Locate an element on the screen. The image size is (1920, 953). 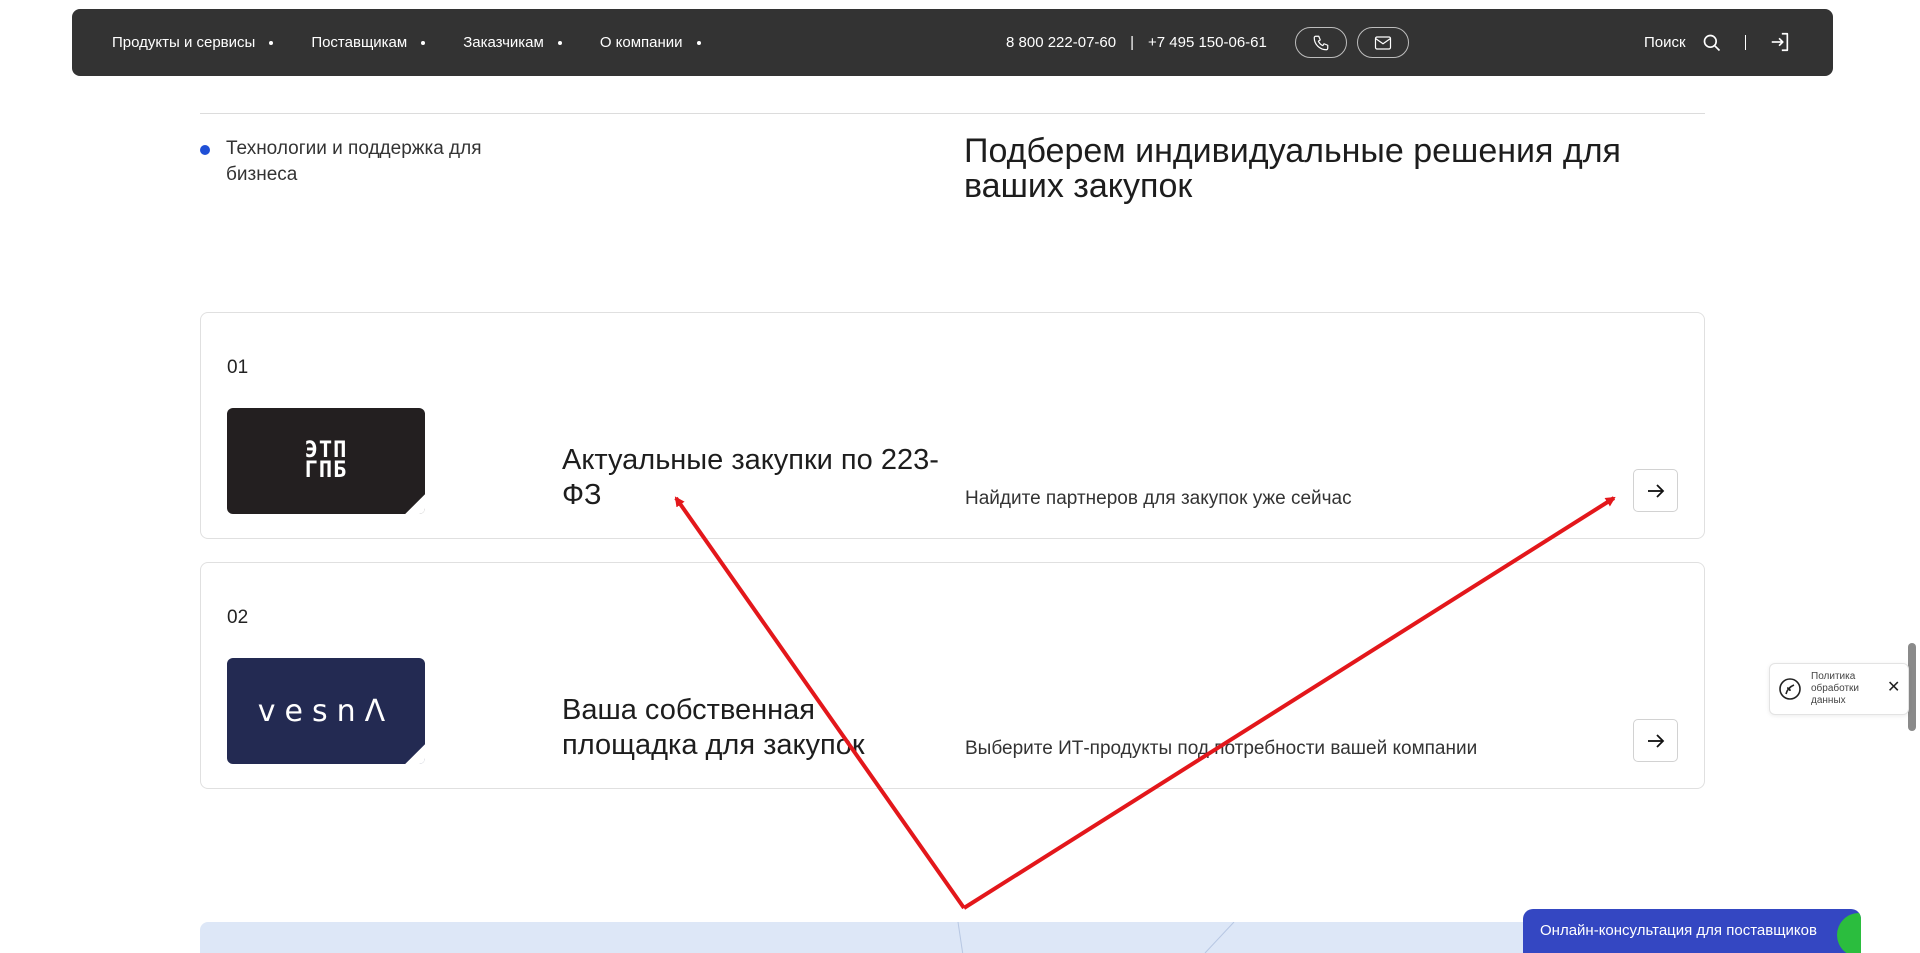
phone-secondary-link: +7 495 150-06-61 is located at coordinates (1207, 42).